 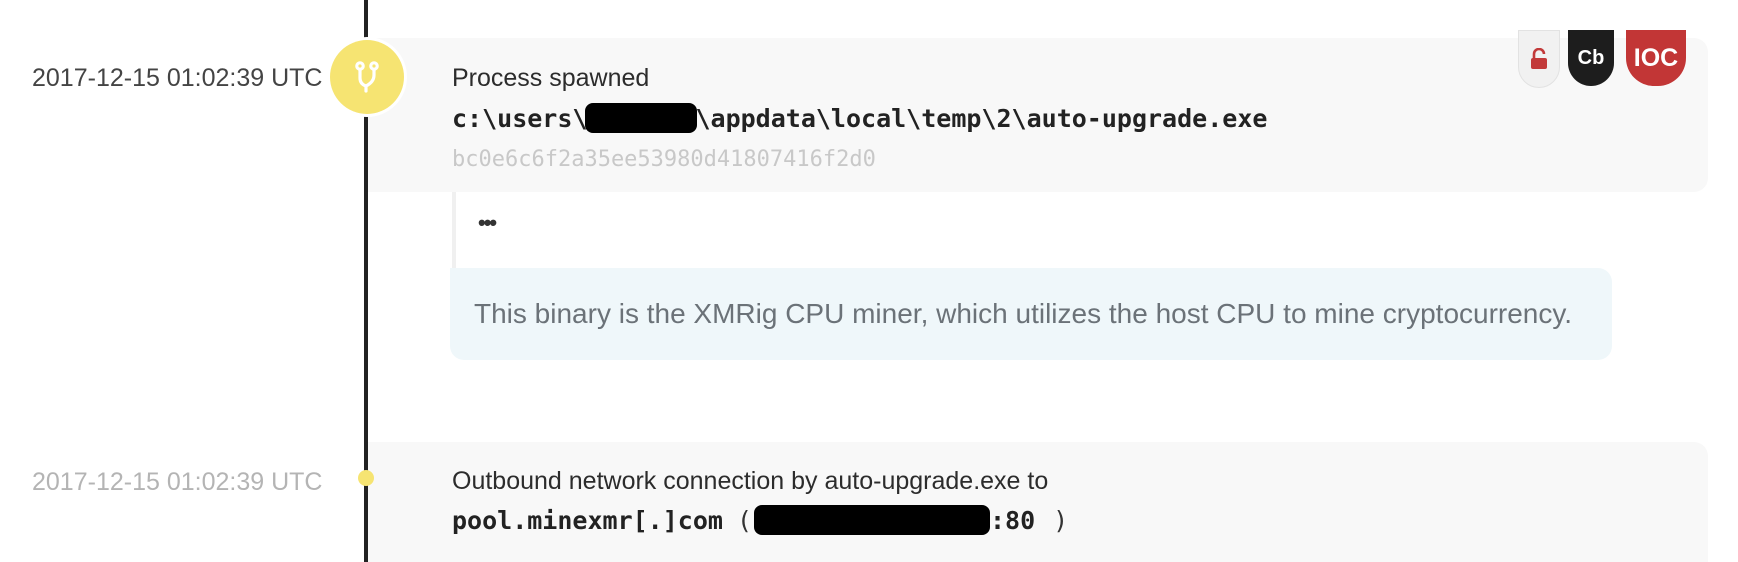 I want to click on lock-icon, so click(x=1539, y=59).